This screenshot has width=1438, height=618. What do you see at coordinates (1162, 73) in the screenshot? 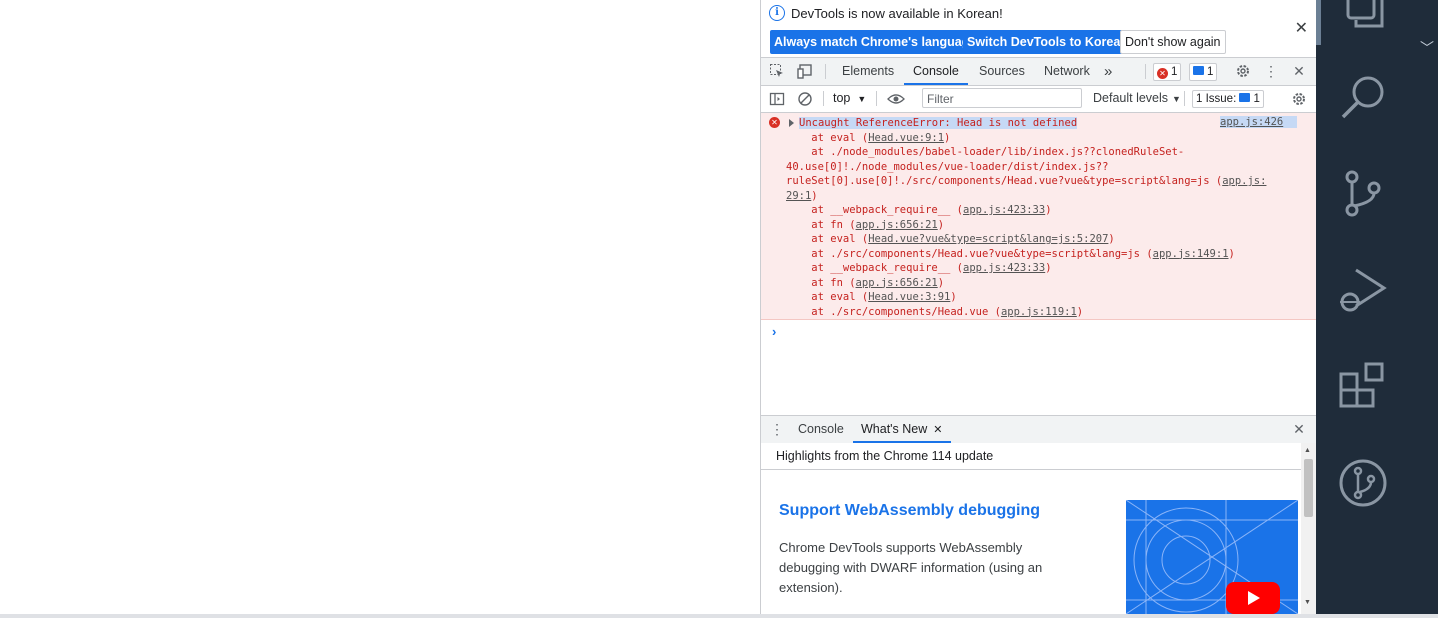
I see `error-icon: ✕` at bounding box center [1162, 73].